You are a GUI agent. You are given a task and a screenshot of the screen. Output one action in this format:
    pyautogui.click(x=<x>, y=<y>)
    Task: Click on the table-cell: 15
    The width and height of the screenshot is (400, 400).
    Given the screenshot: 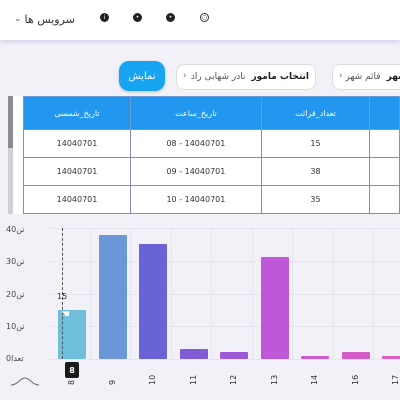 What is the action you would take?
    pyautogui.click(x=315, y=143)
    